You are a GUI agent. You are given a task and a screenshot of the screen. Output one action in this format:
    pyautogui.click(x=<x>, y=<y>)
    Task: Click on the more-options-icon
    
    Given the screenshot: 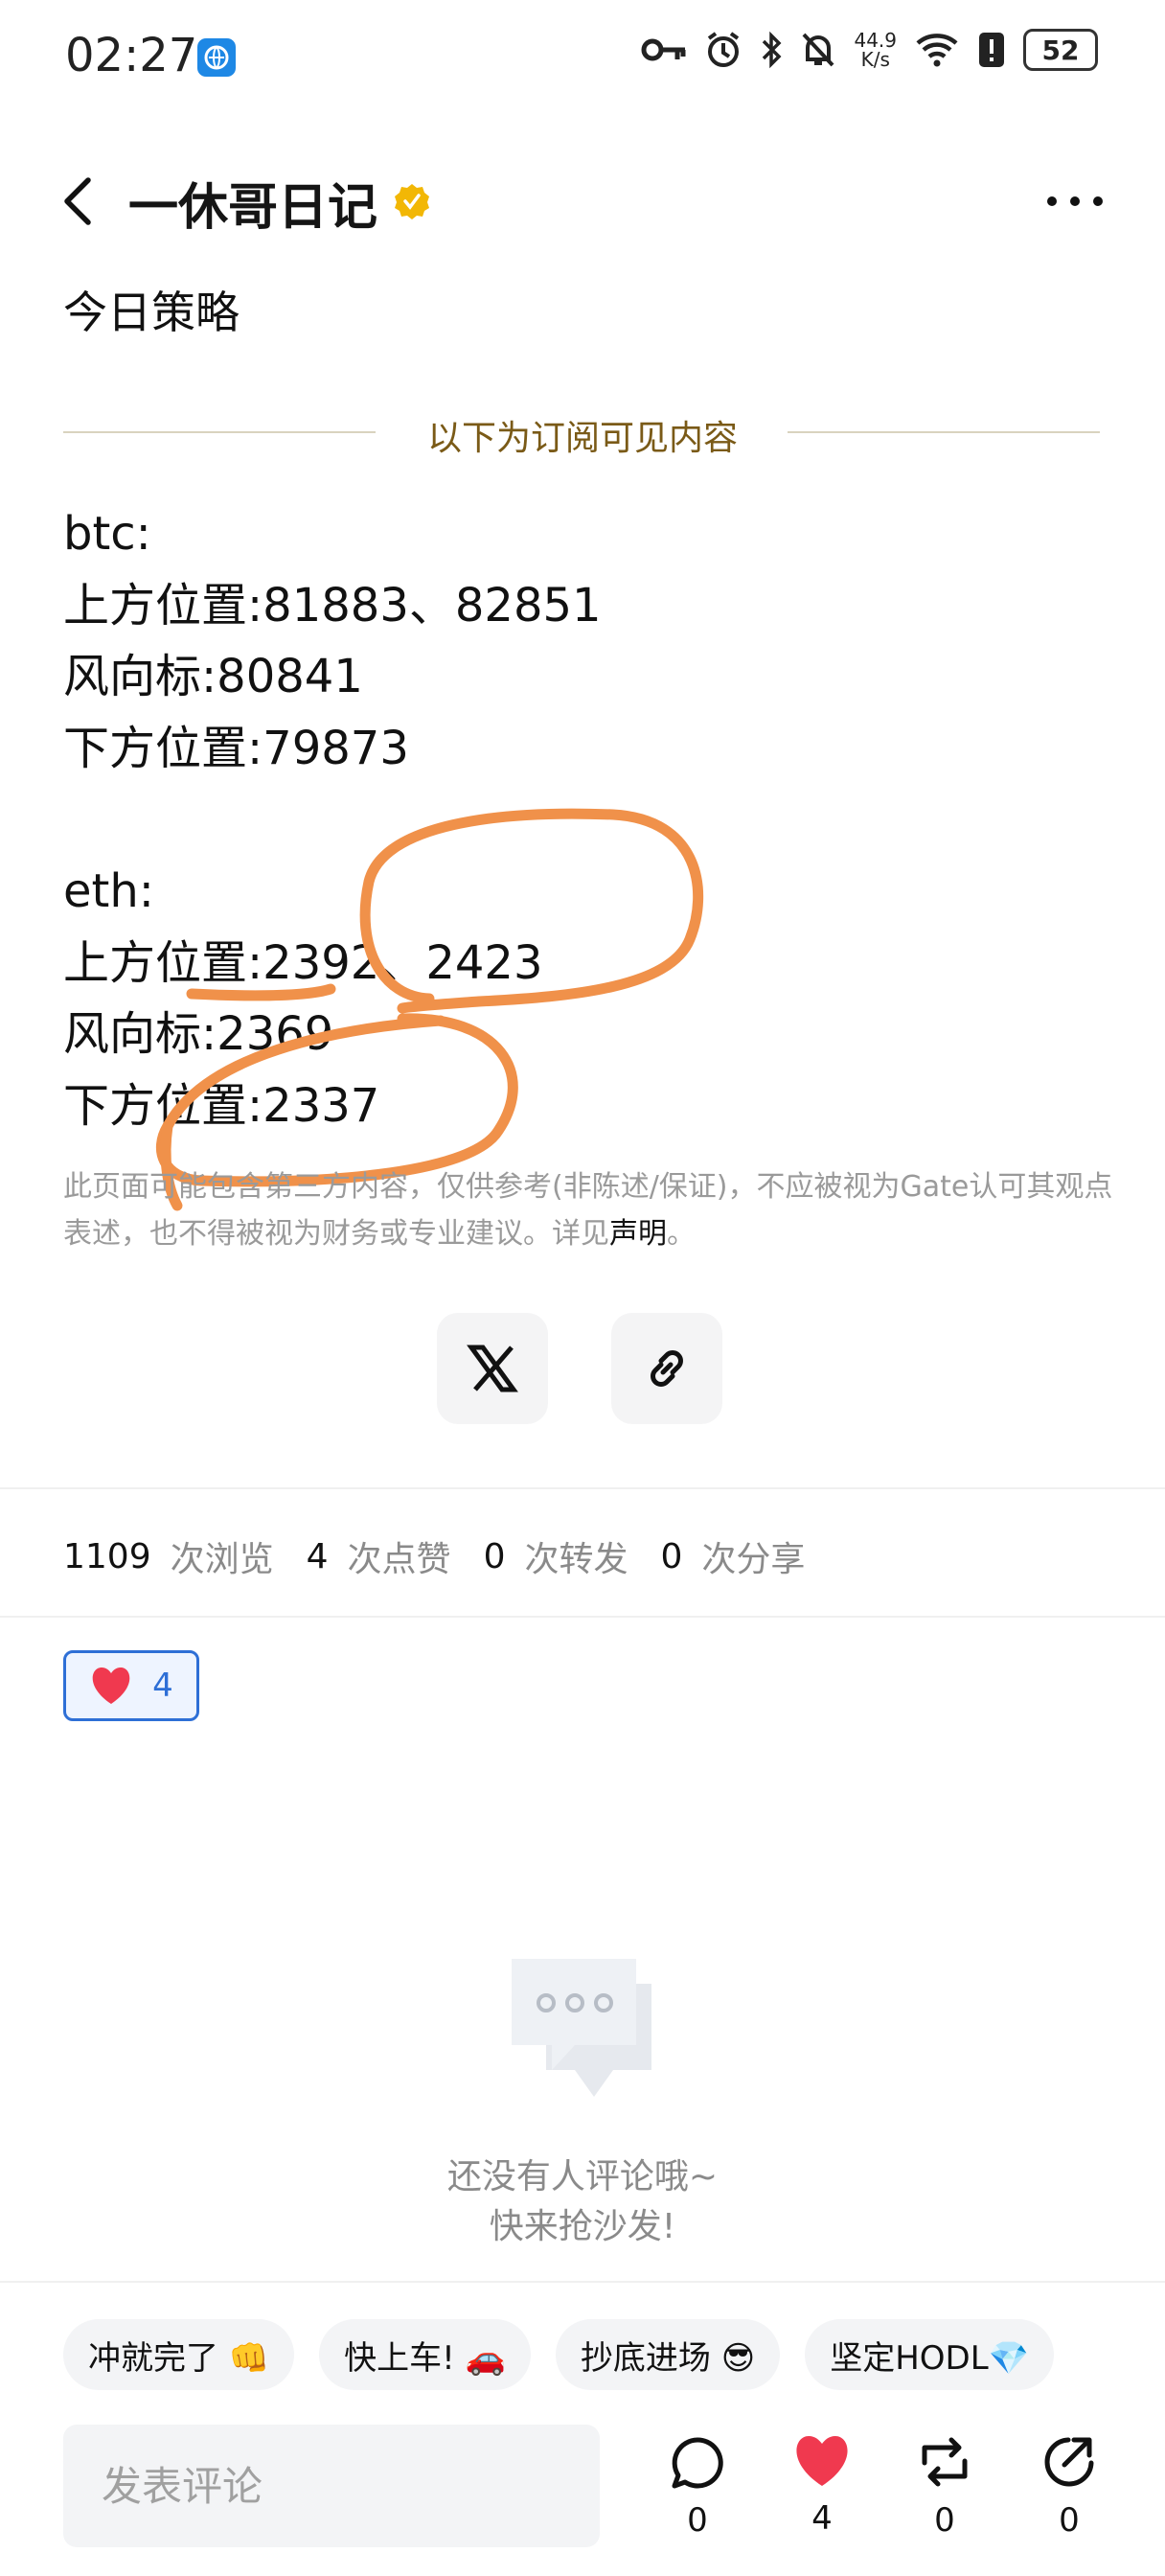 What is the action you would take?
    pyautogui.click(x=1075, y=201)
    